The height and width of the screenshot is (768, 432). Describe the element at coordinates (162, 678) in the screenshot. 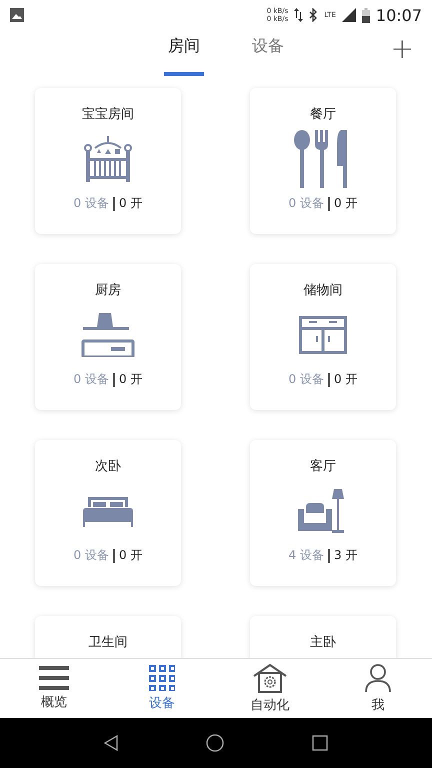

I see `grid-icon` at that location.